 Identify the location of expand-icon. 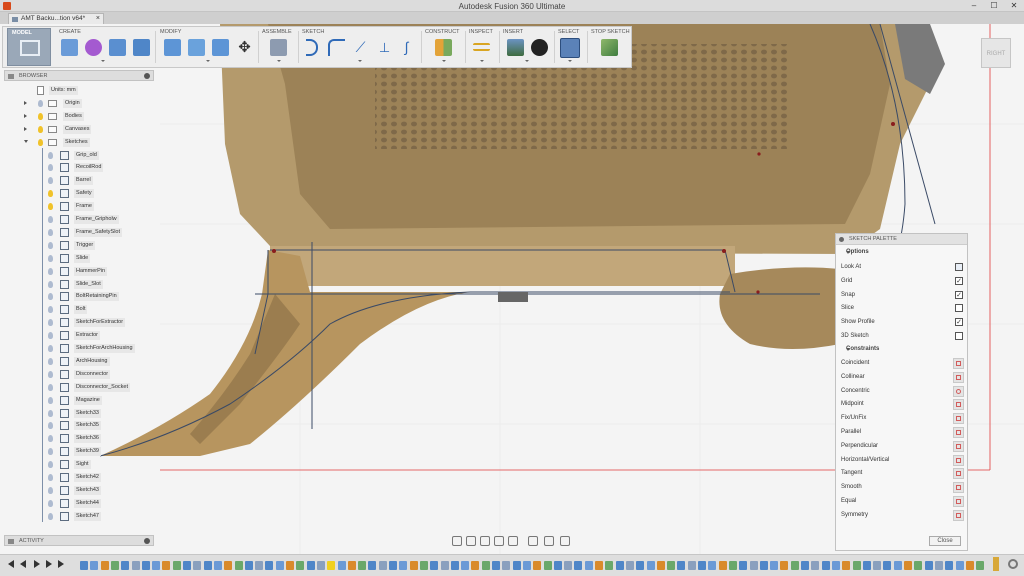
(25, 128).